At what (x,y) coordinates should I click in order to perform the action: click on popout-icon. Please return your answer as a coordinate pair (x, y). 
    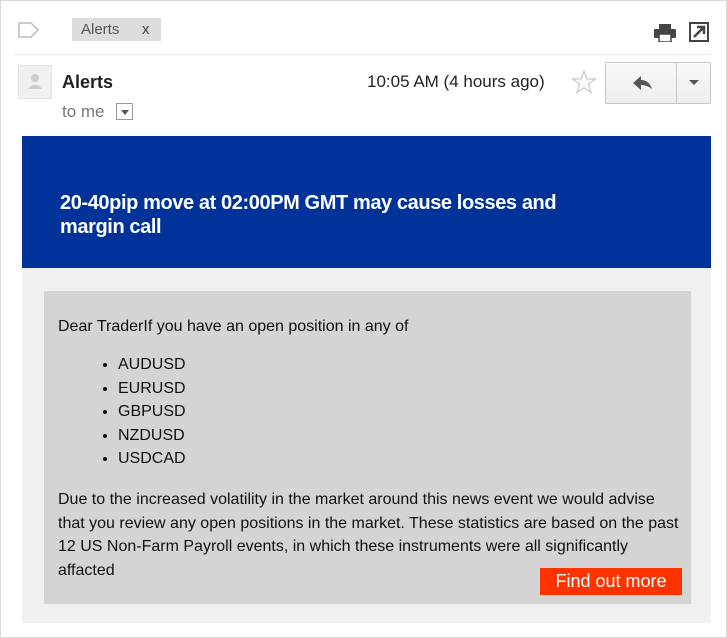
    Looking at the image, I should click on (699, 32).